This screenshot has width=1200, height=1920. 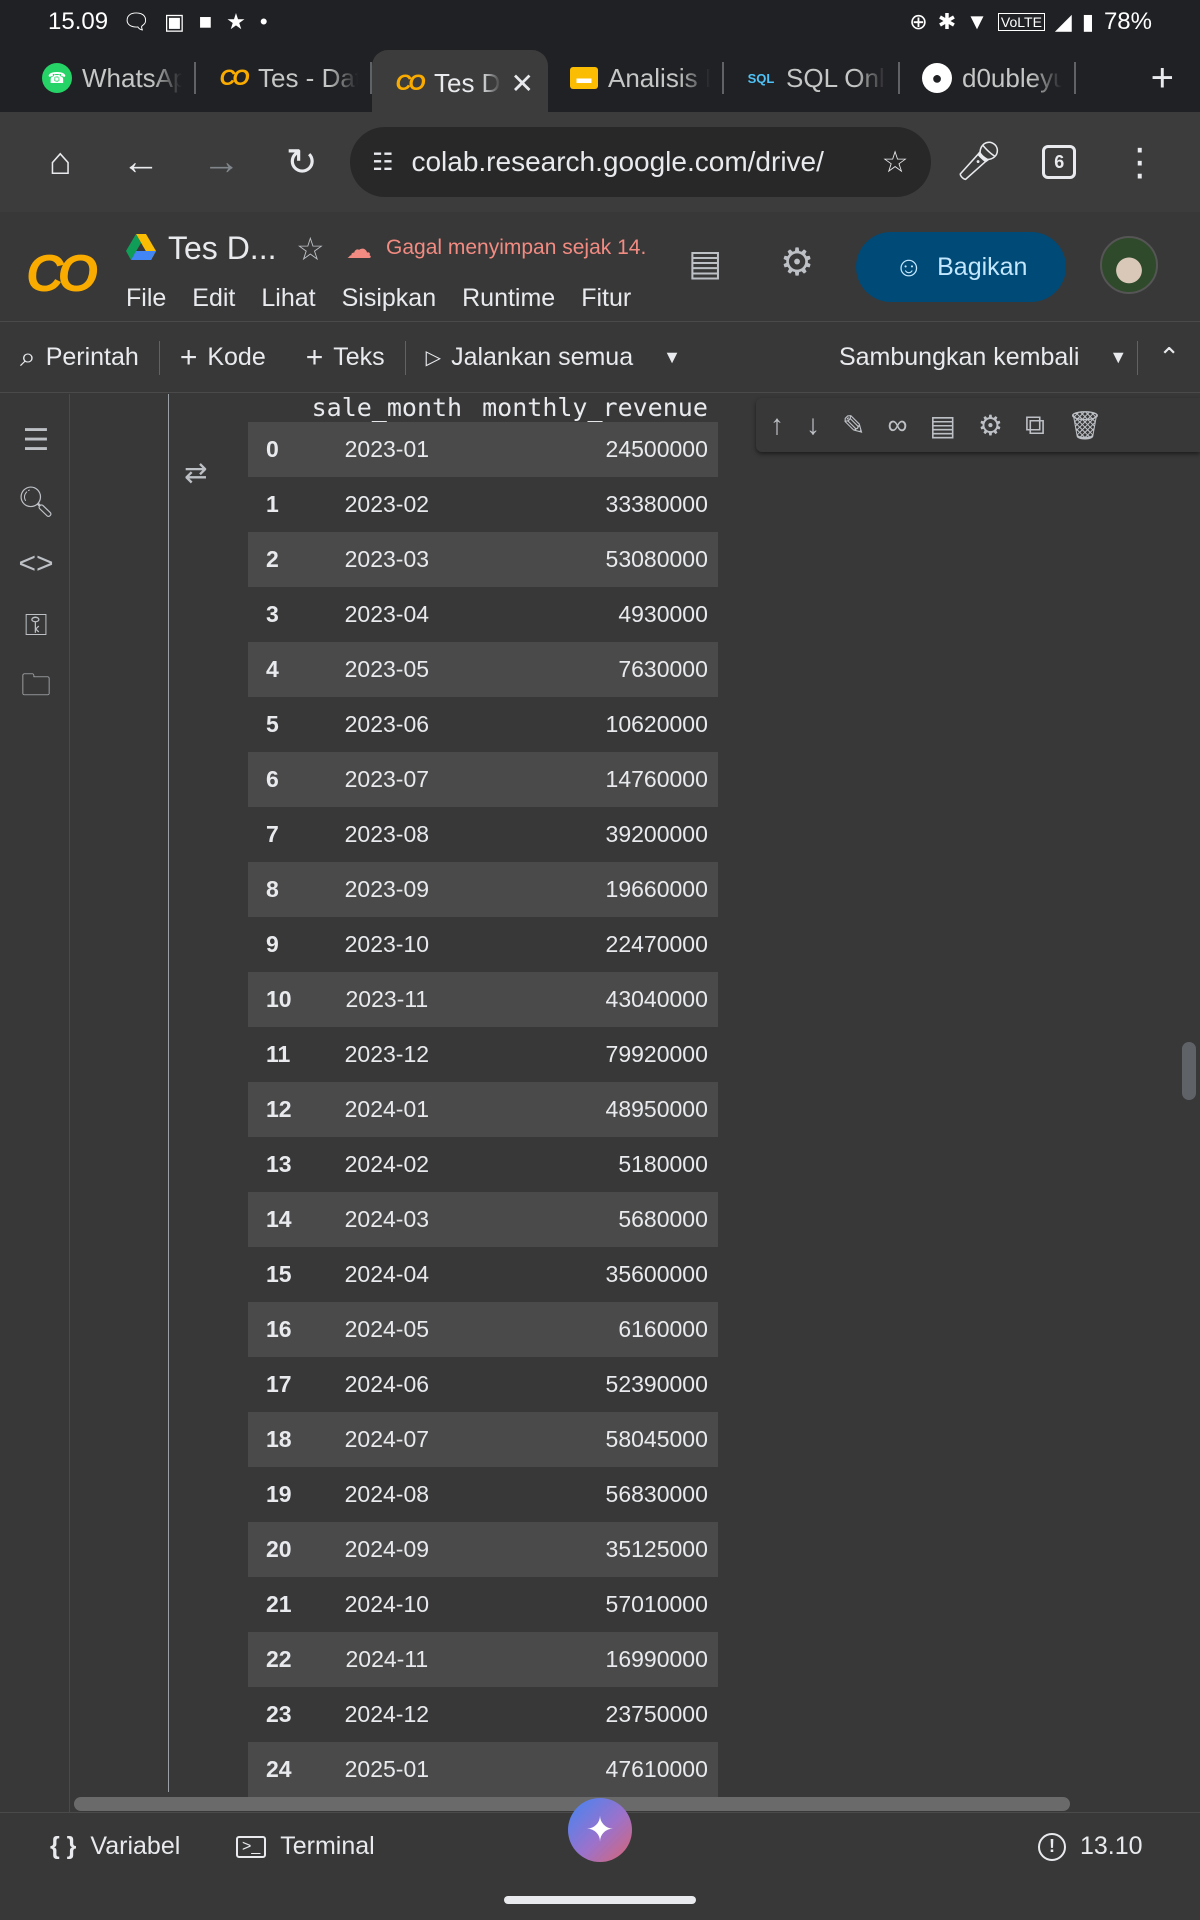 I want to click on menu-file: File, so click(x=146, y=298).